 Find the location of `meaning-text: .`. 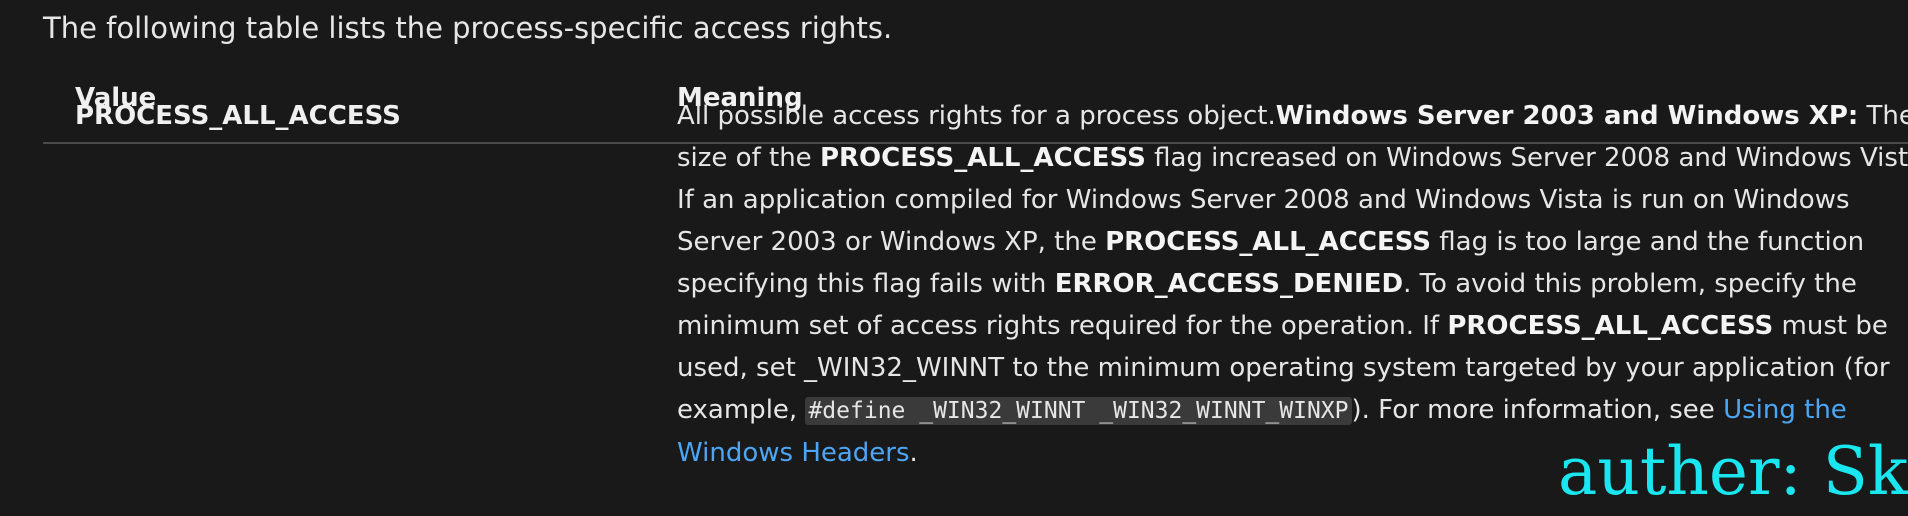

meaning-text: . is located at coordinates (913, 453).